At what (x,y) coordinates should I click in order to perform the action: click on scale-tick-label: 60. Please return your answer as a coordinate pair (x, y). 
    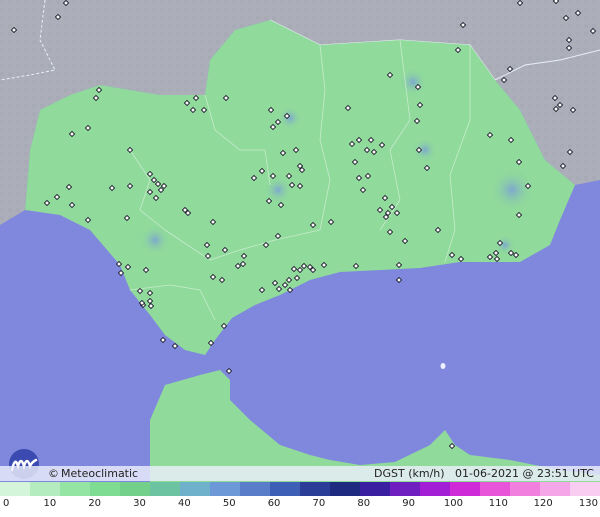
    Looking at the image, I should click on (274, 503).